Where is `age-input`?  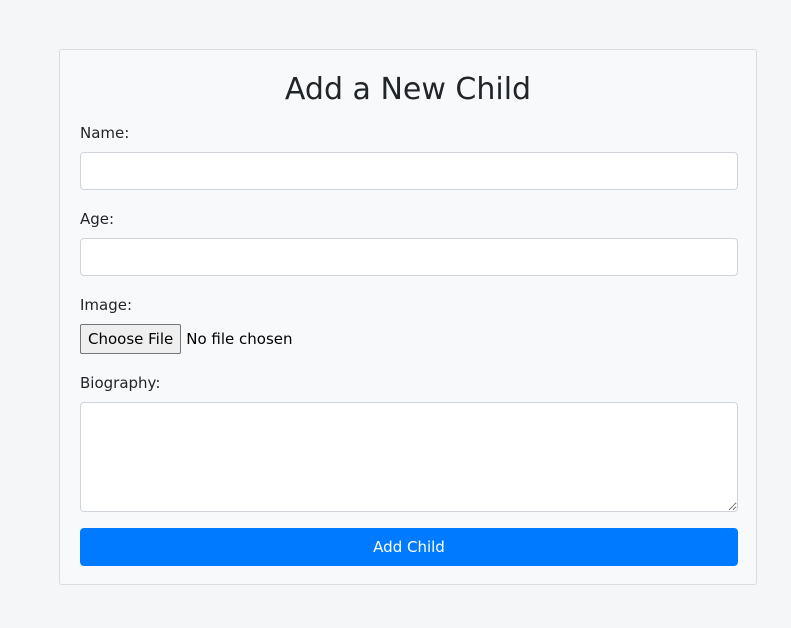
age-input is located at coordinates (409, 257).